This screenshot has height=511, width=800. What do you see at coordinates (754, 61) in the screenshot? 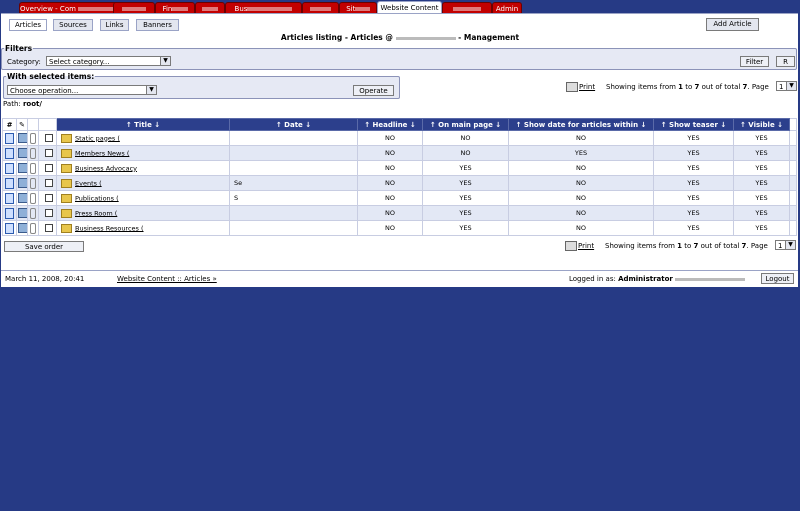
I see `filter-button: Filter` at bounding box center [754, 61].